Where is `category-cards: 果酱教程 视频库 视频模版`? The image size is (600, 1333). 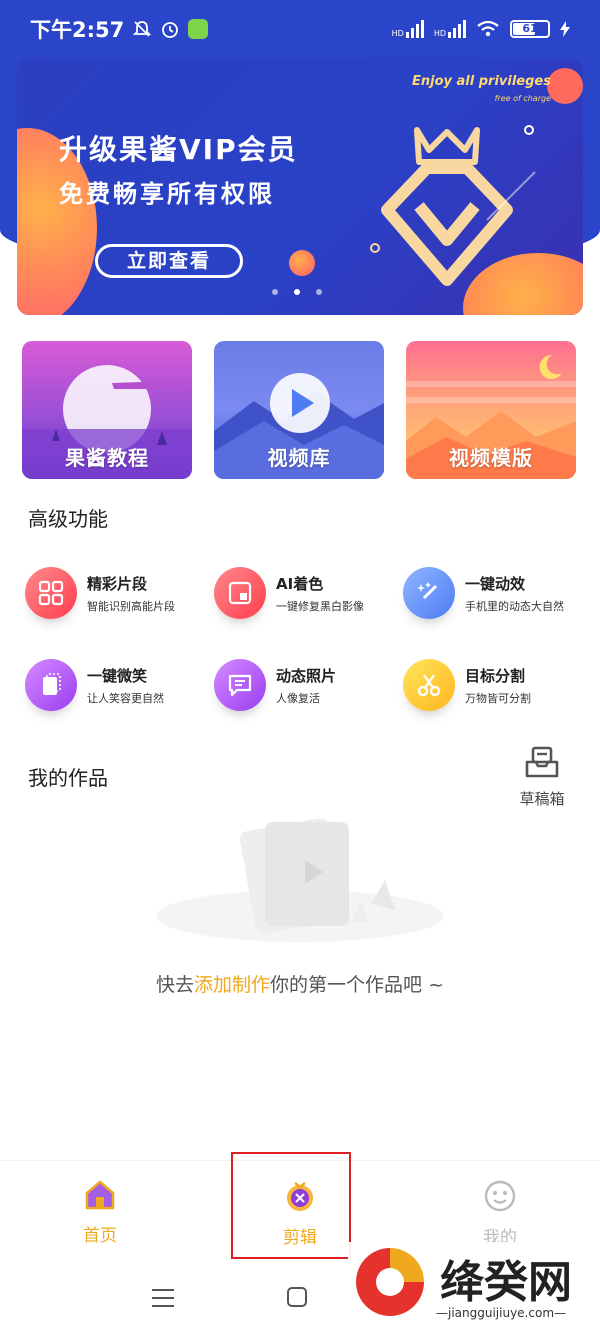 category-cards: 果酱教程 视频库 视频模版 is located at coordinates (300, 410).